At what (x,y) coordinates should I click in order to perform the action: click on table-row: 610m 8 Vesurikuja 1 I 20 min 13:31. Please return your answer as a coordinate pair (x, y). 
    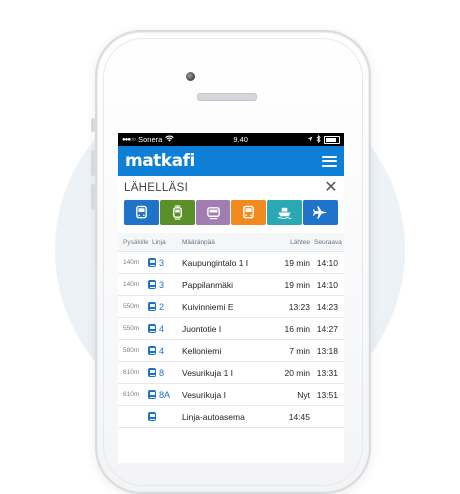
    Looking at the image, I should click on (231, 373).